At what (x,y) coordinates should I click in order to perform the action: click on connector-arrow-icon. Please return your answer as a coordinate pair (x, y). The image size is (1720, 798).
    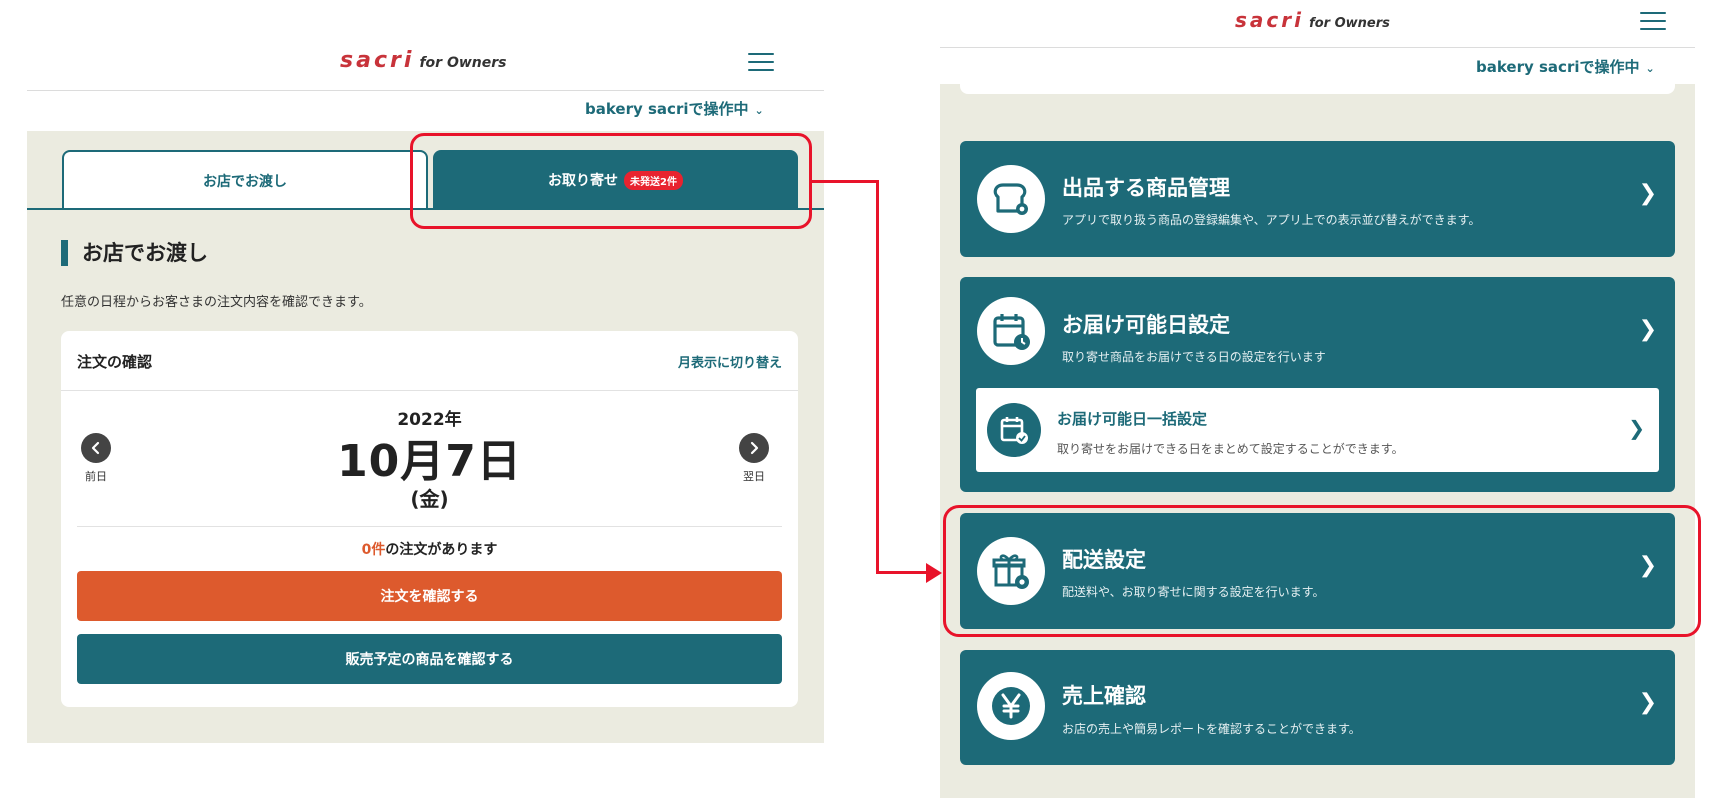
    Looking at the image, I should click on (934, 573).